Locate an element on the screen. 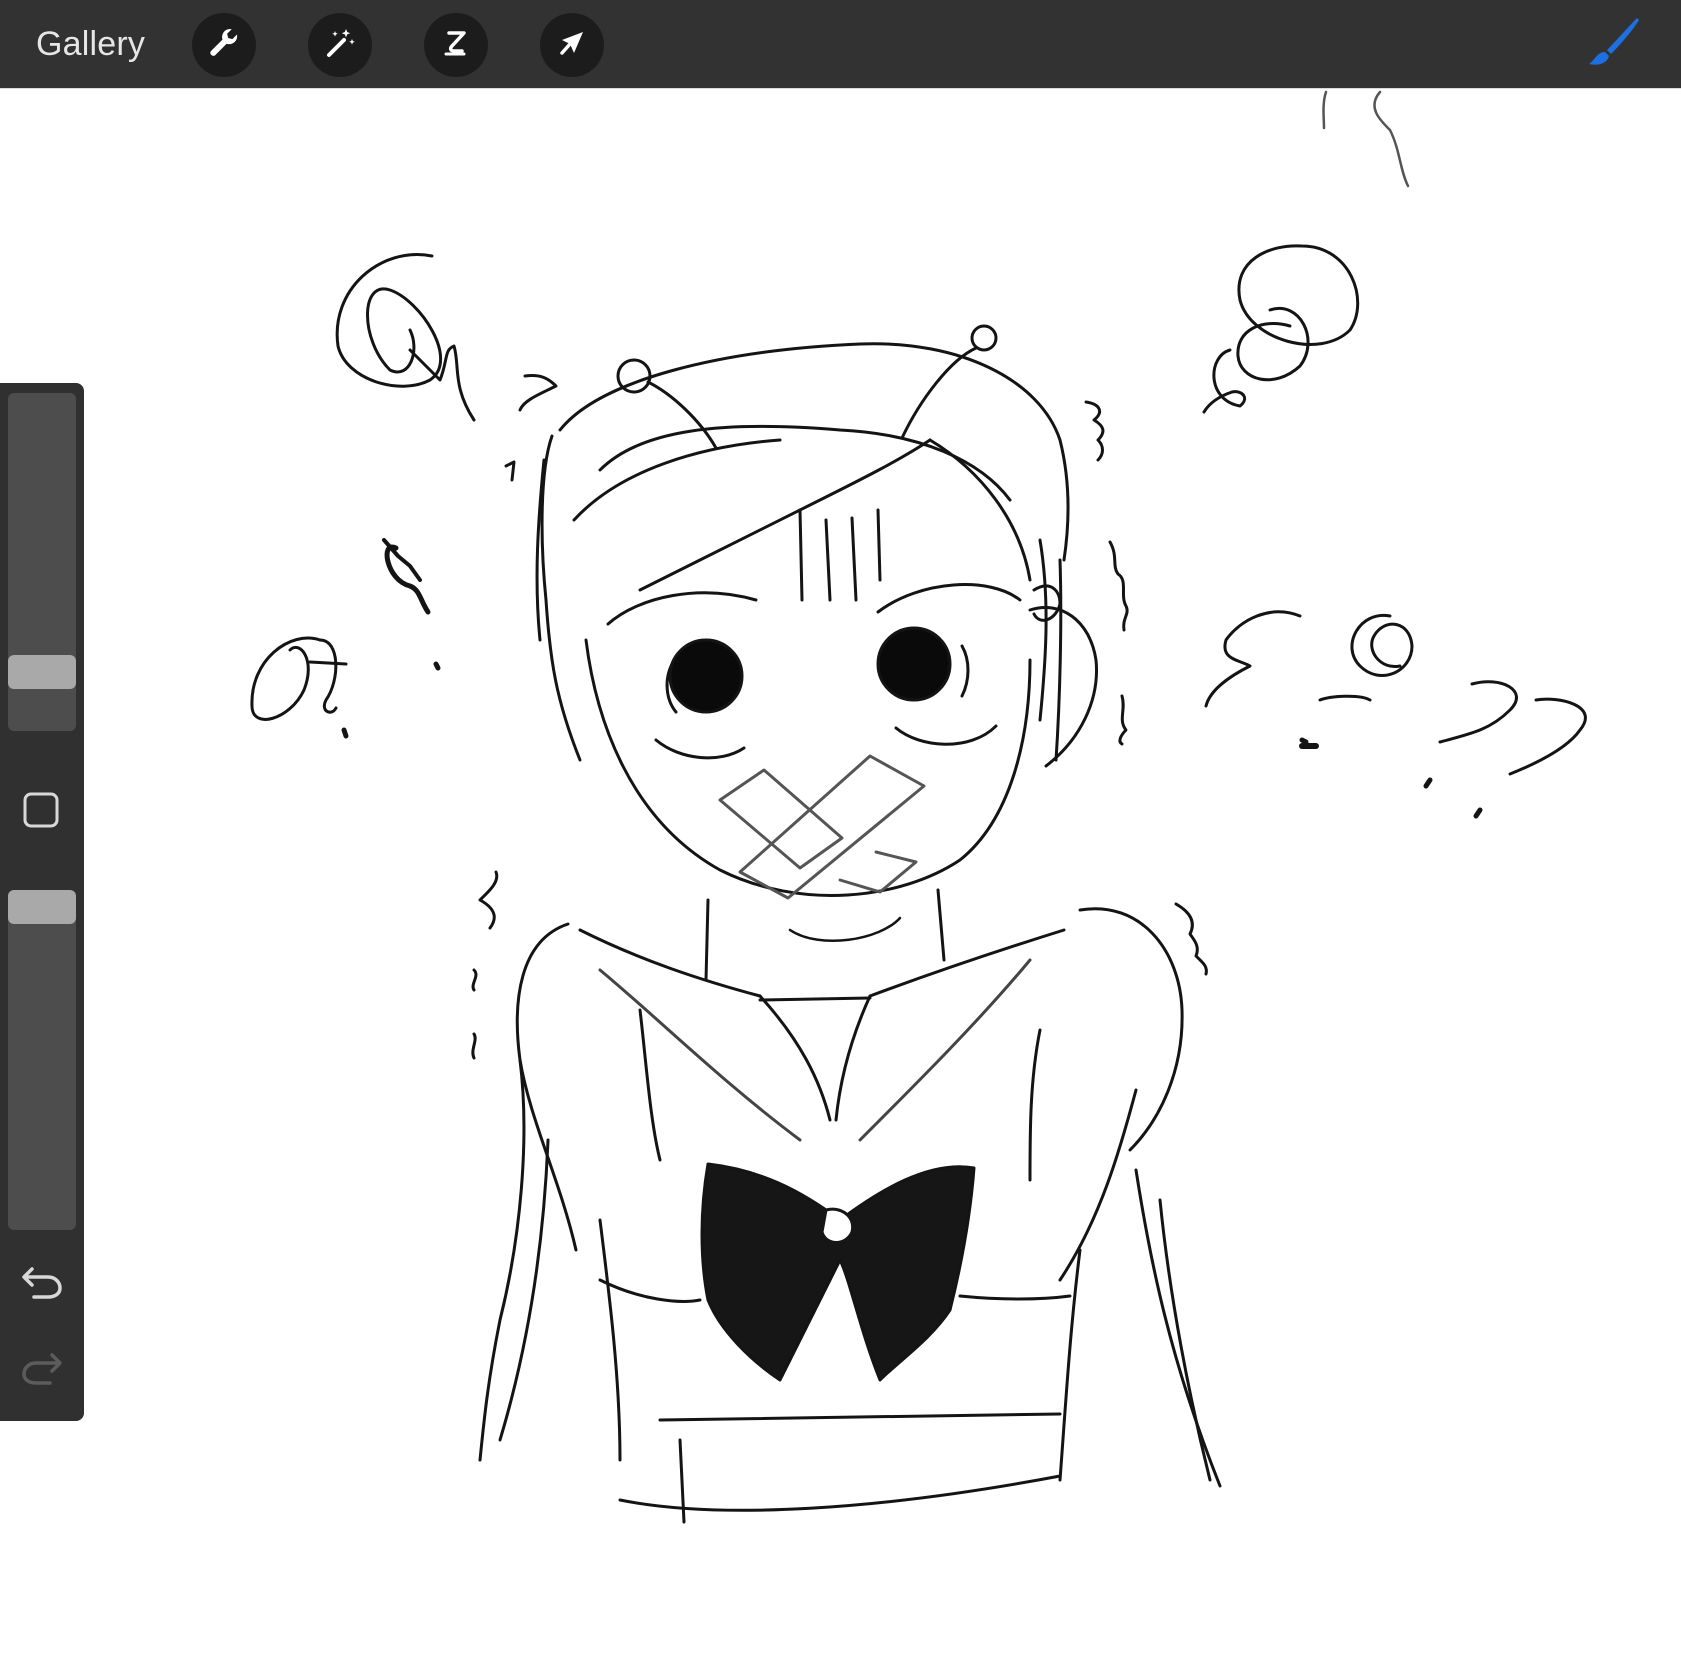 Image resolution: width=1681 pixels, height=1668 pixels. brush-icon is located at coordinates (1613, 44).